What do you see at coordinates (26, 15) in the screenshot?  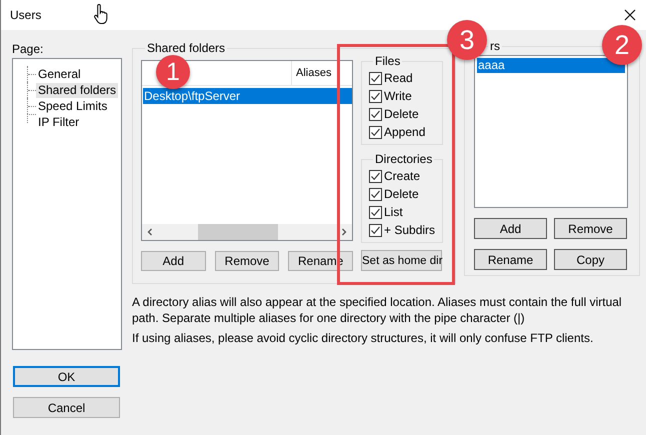 I see `window-title: Users` at bounding box center [26, 15].